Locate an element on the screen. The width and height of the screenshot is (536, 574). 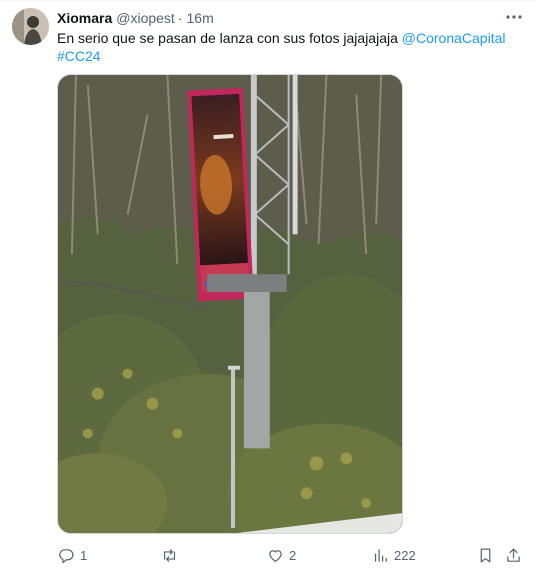
like-button: 2 is located at coordinates (281, 555).